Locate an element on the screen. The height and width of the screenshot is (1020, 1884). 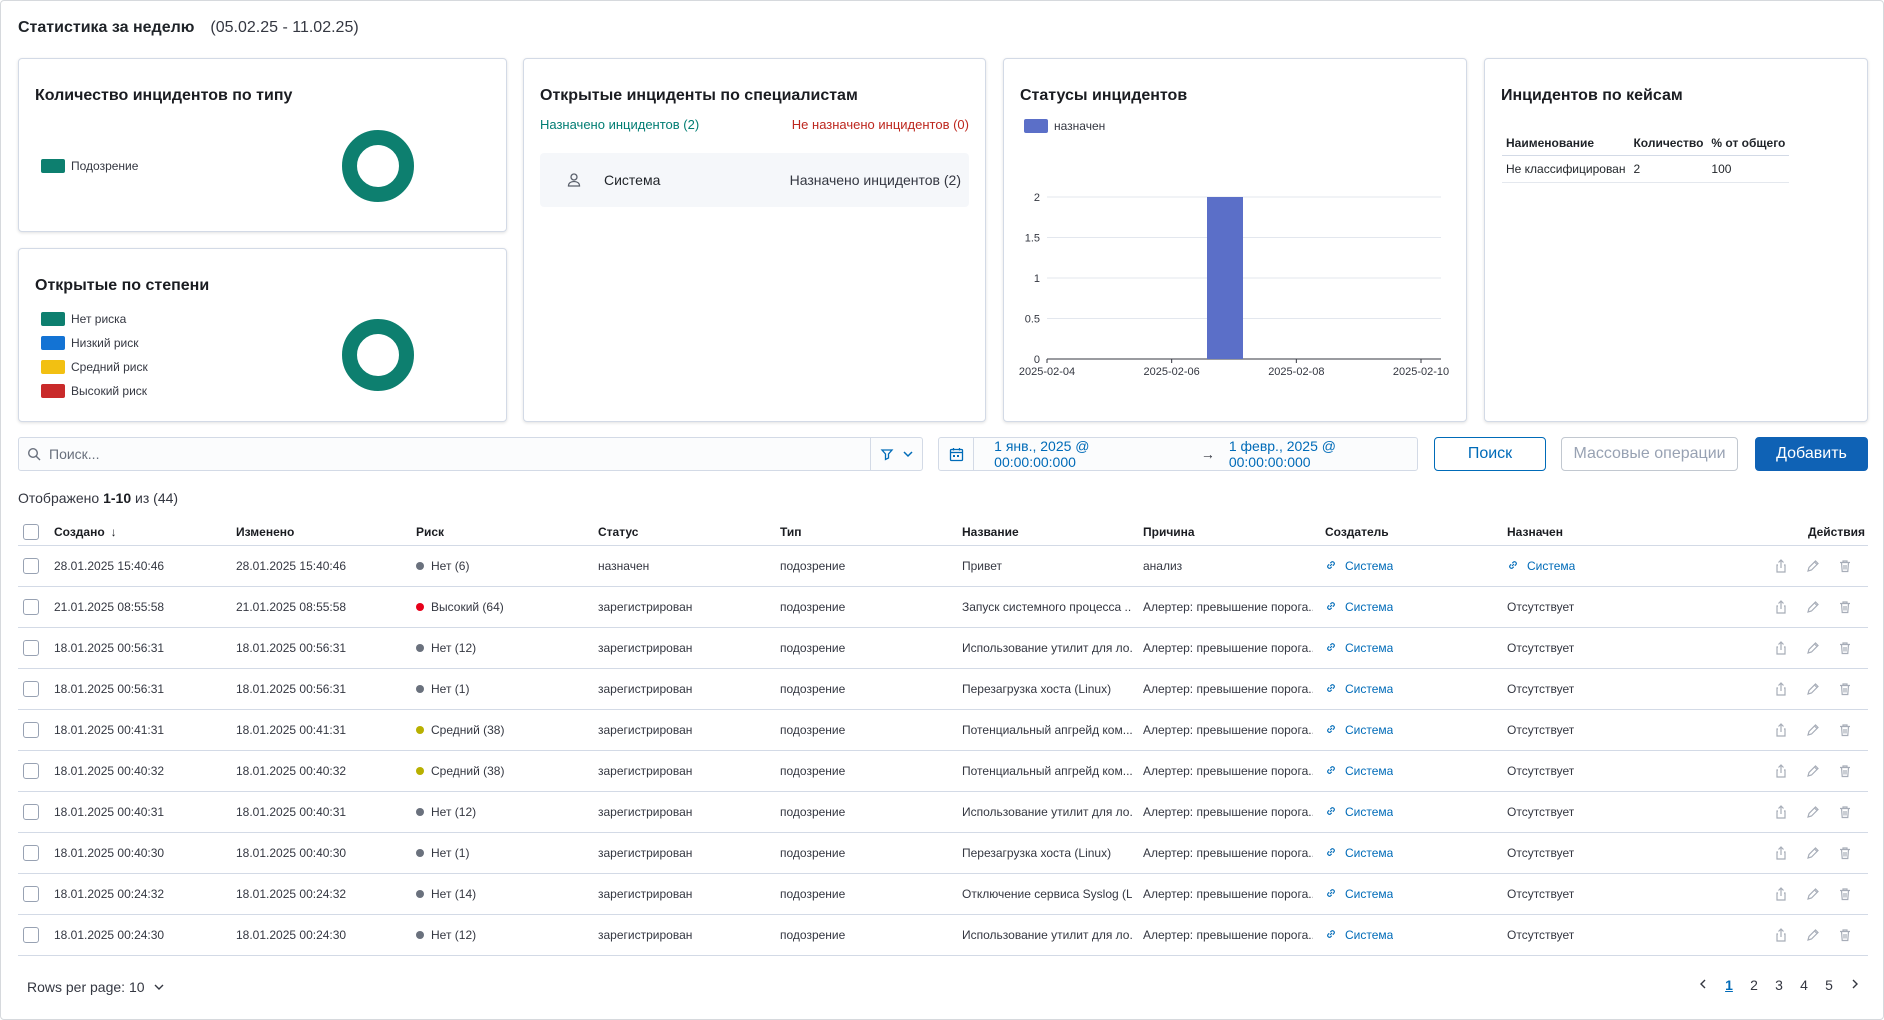
cell-name: Привет is located at coordinates (1047, 566).